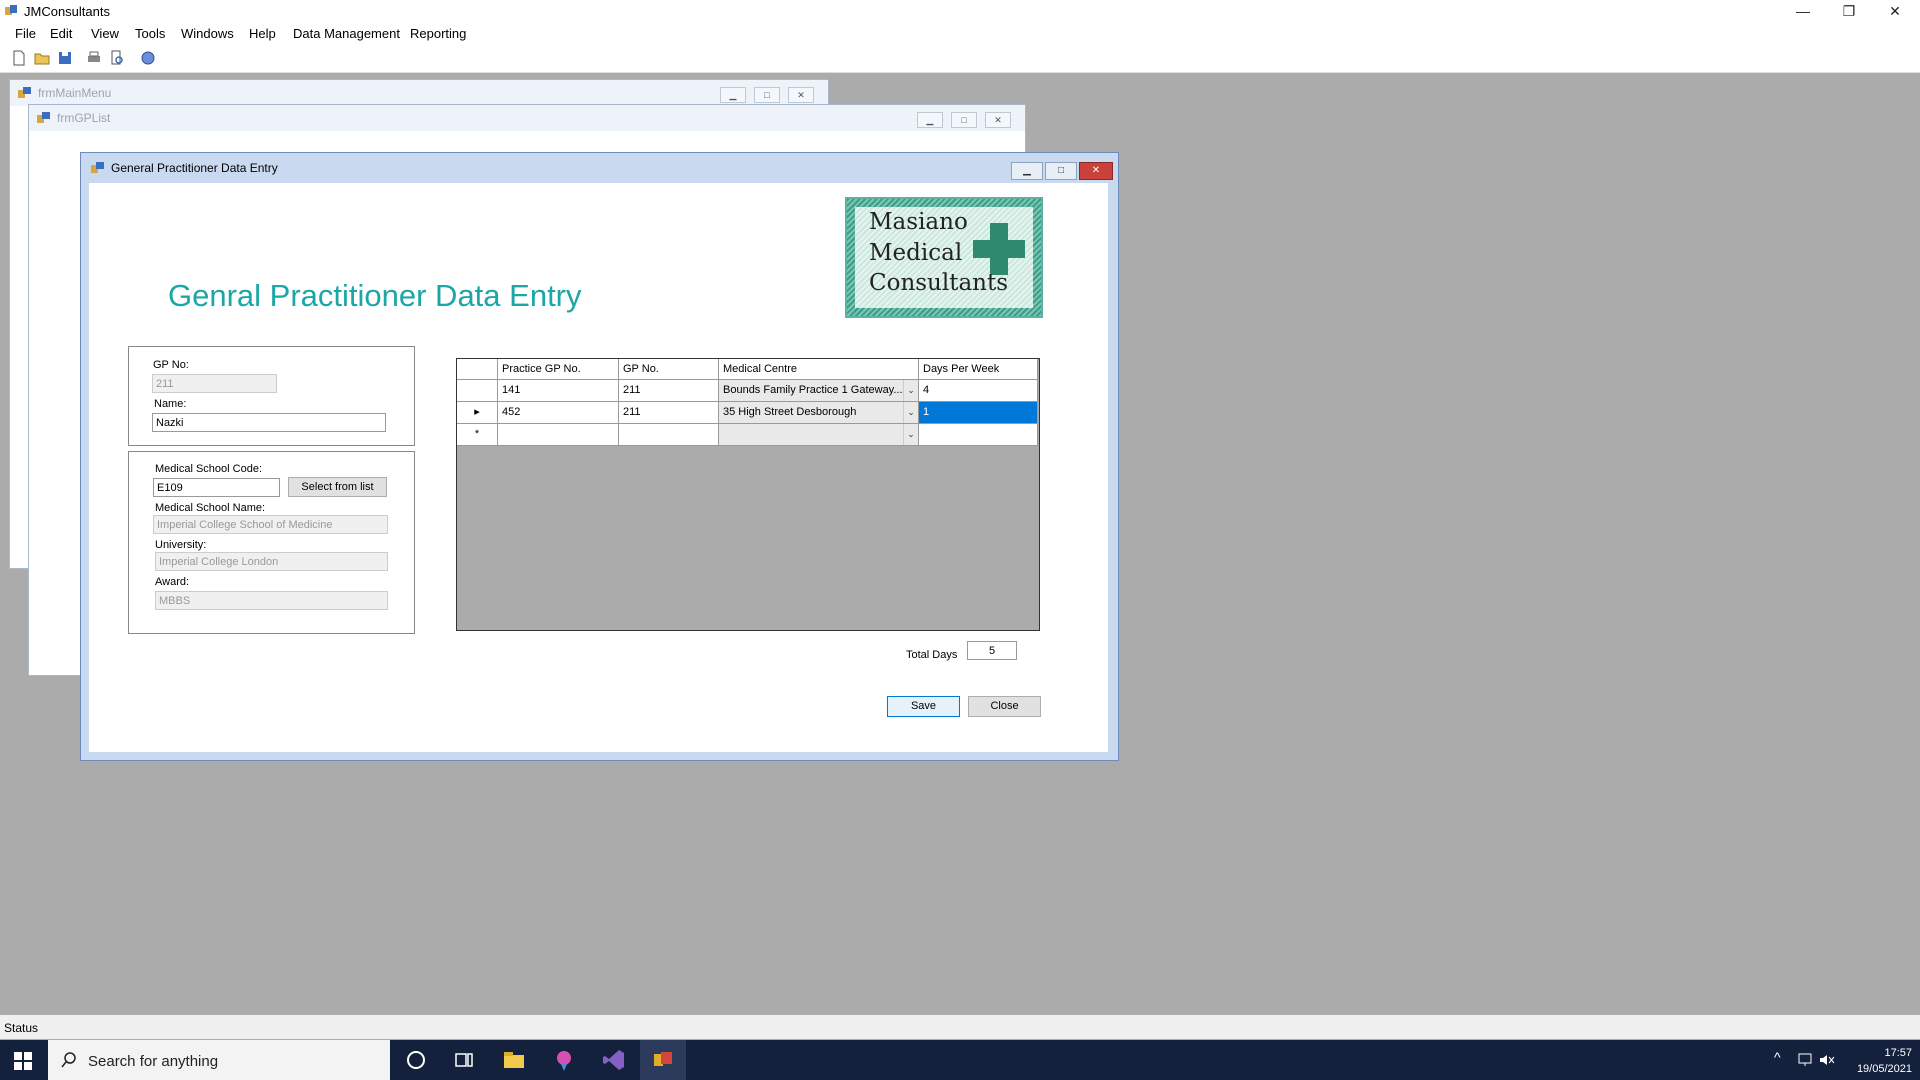 The width and height of the screenshot is (1920, 1080). What do you see at coordinates (337, 487) in the screenshot?
I see `select-from-list-button: Select from list` at bounding box center [337, 487].